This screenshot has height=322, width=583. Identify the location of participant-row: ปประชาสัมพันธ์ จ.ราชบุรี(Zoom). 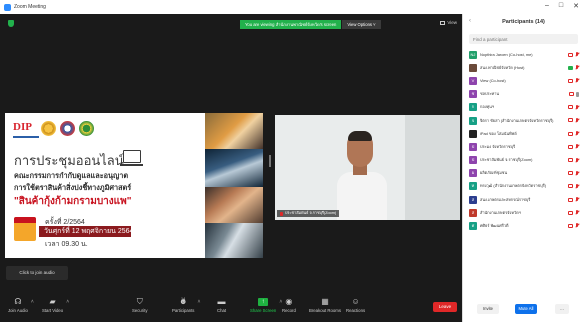
(523, 160).